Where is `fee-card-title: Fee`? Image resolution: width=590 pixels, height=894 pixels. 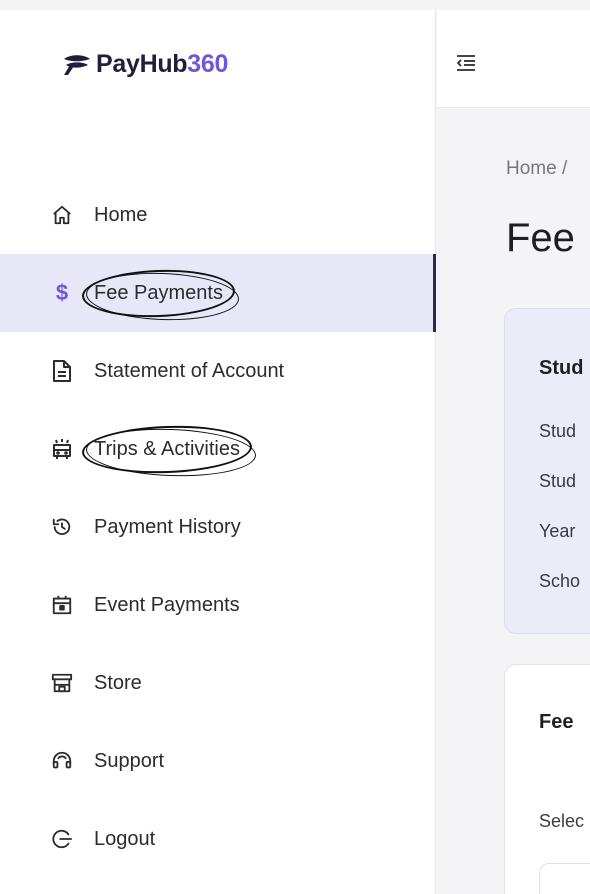 fee-card-title: Fee is located at coordinates (556, 722).